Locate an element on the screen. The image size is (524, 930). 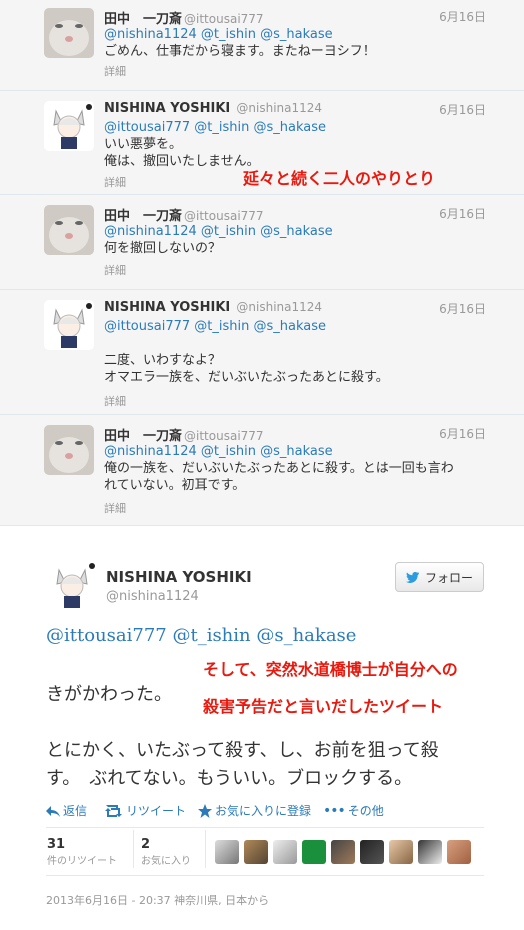
favorite-count-value: 2 is located at coordinates (146, 844).